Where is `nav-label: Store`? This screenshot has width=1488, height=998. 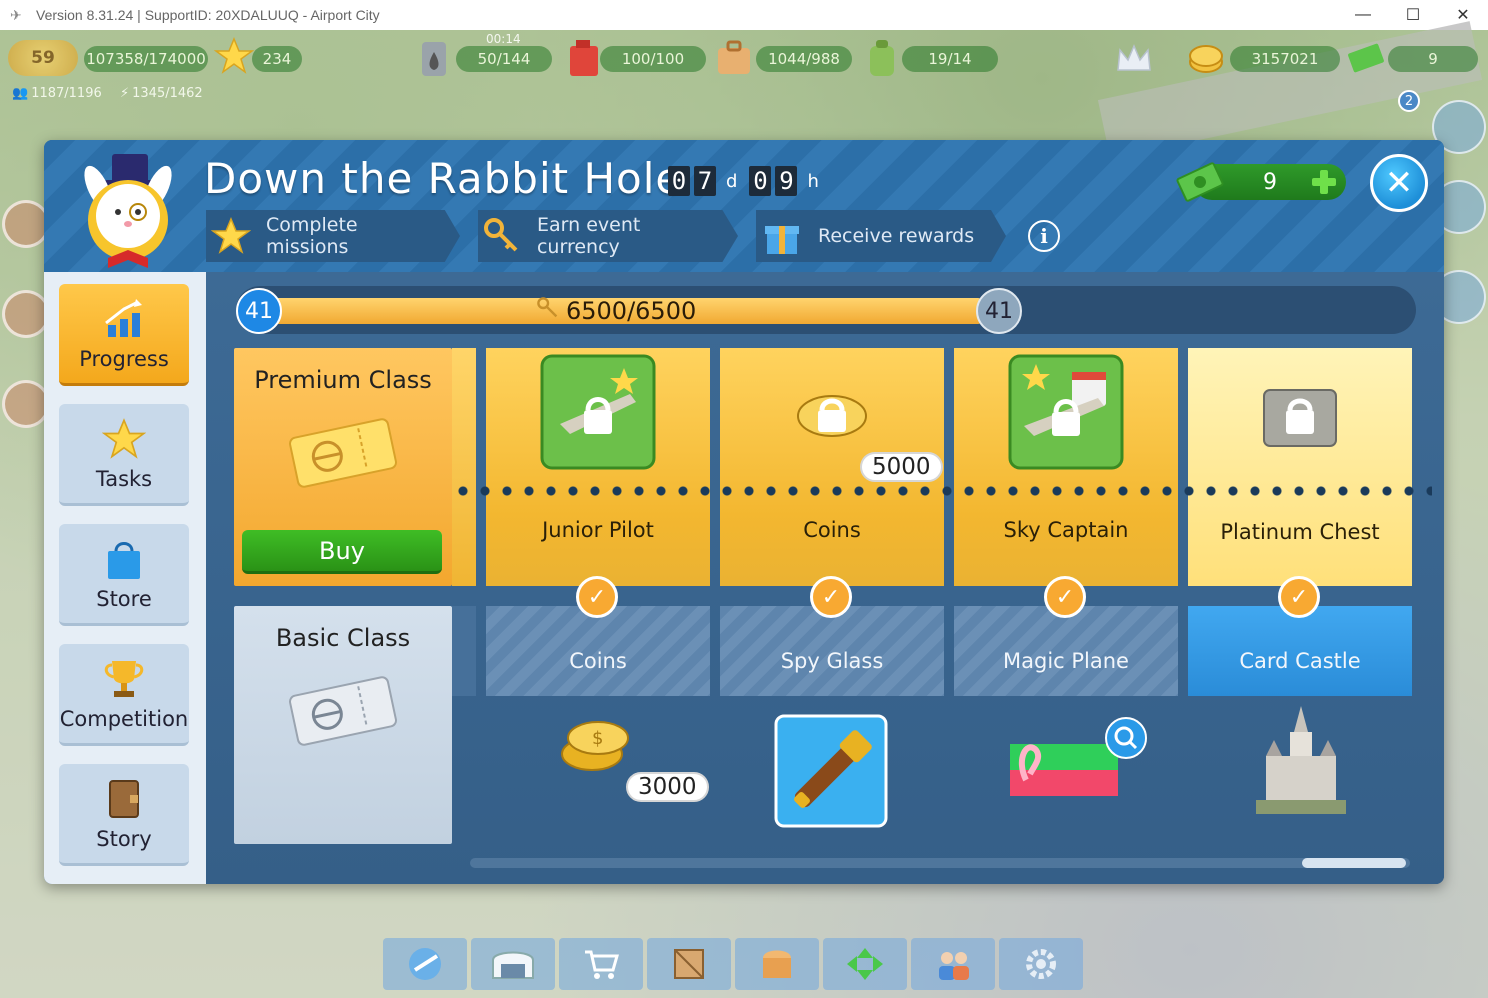
nav-label: Store is located at coordinates (124, 598).